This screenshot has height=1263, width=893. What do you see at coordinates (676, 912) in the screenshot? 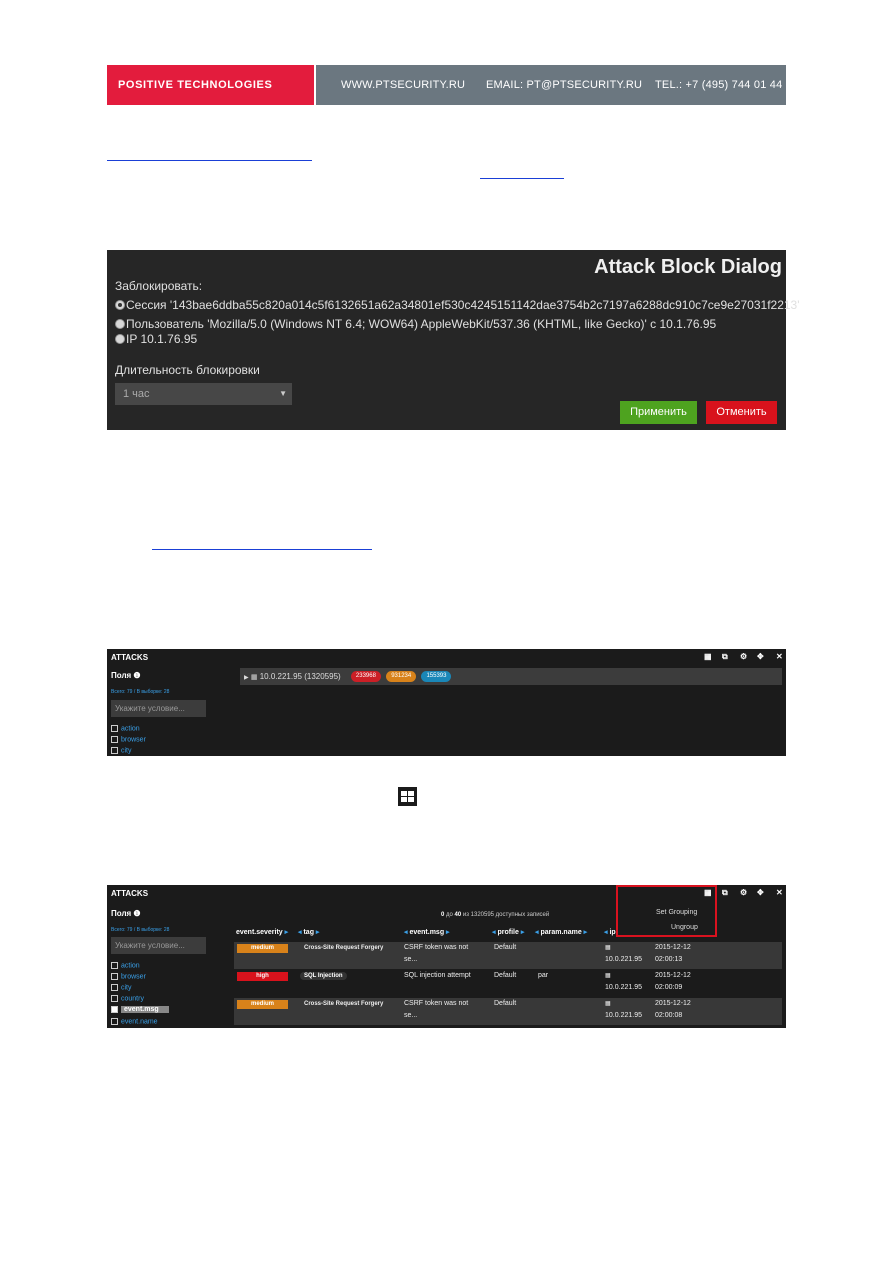
I see `set-grouping-item: Set Grouping` at bounding box center [676, 912].